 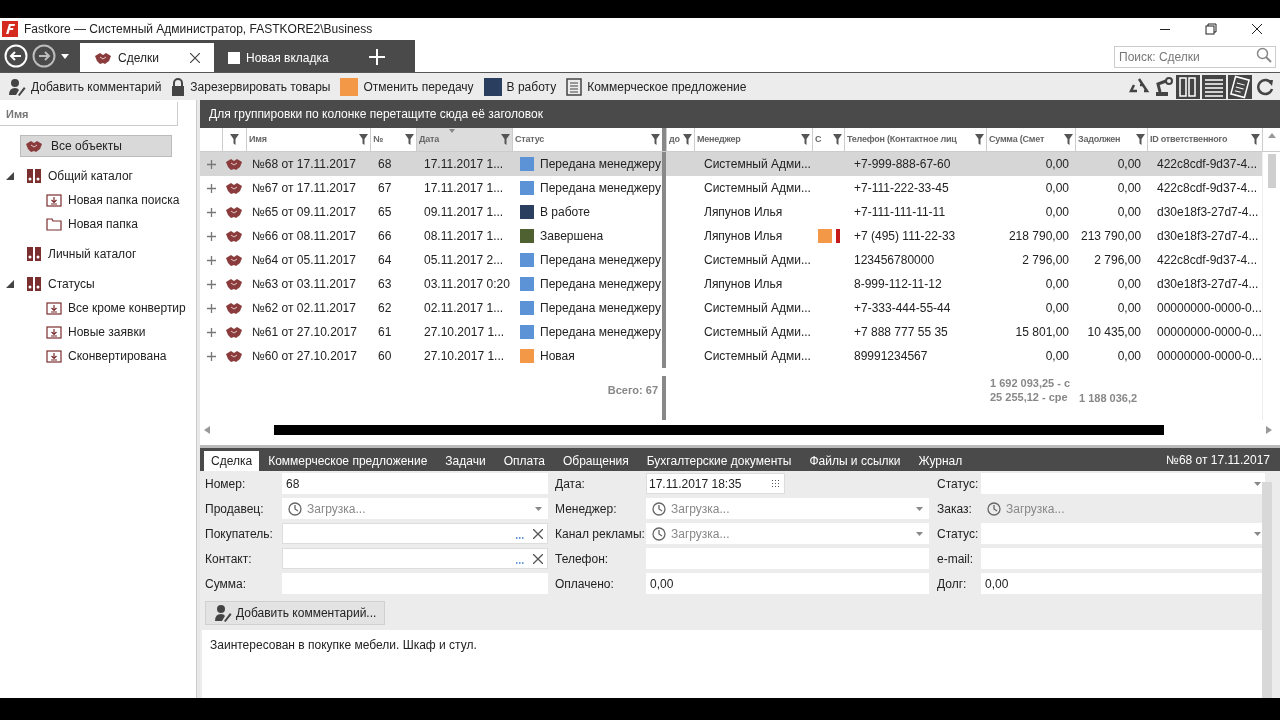 I want to click on column-header: Задолжен, so click(x=1111, y=139).